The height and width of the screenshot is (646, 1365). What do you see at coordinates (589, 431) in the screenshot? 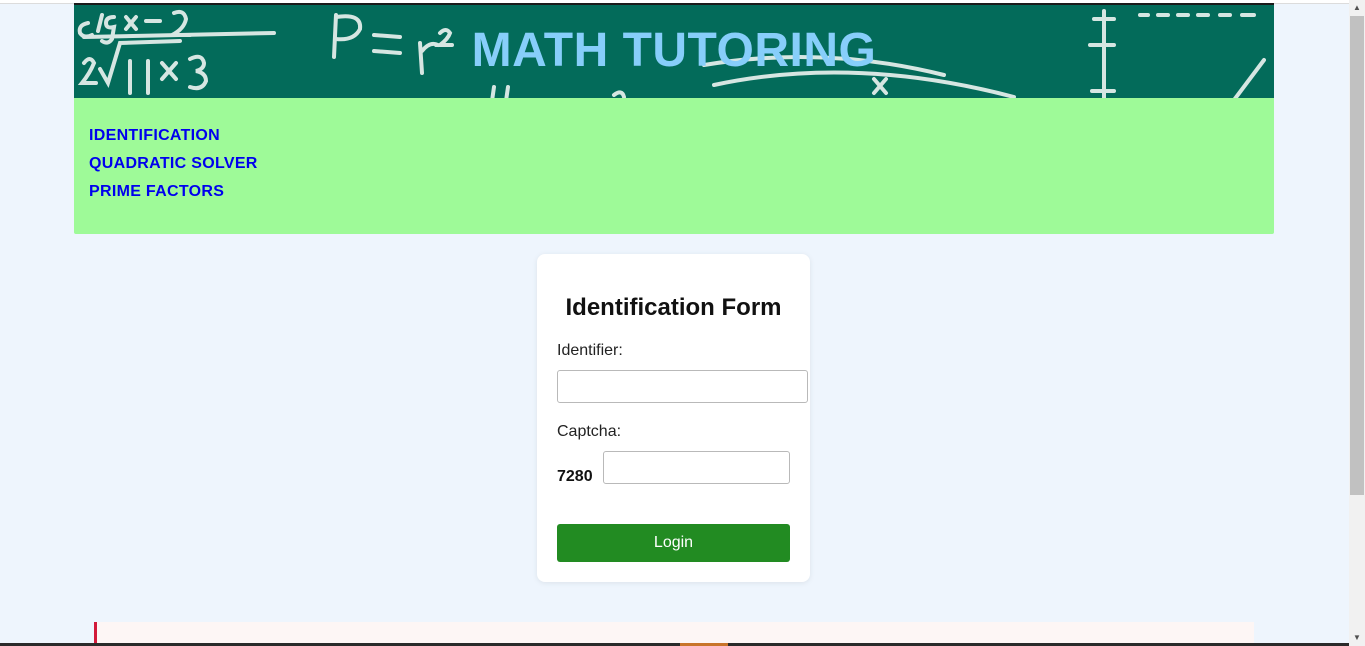
I see `captcha-label: Captcha:` at bounding box center [589, 431].